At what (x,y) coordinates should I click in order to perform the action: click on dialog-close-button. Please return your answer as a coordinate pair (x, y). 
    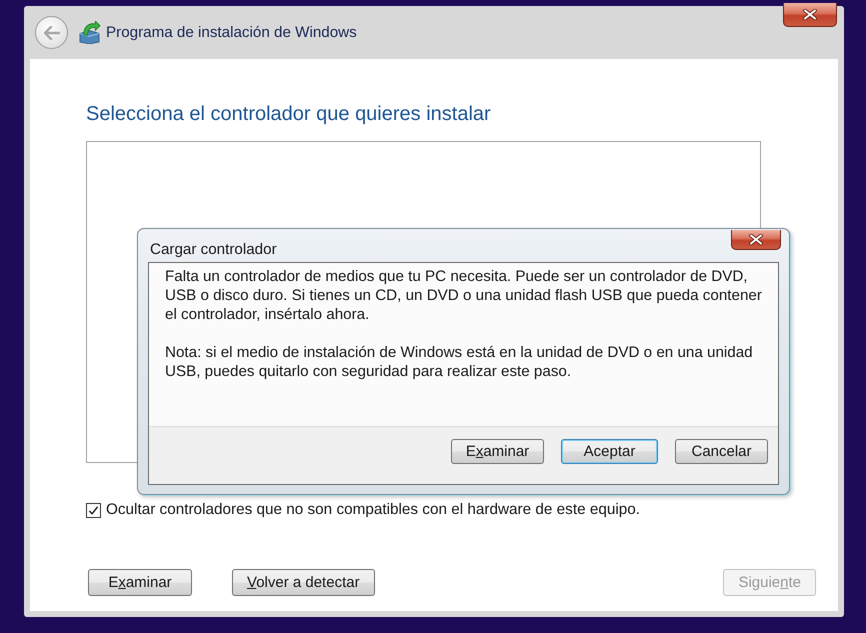
    Looking at the image, I should click on (756, 240).